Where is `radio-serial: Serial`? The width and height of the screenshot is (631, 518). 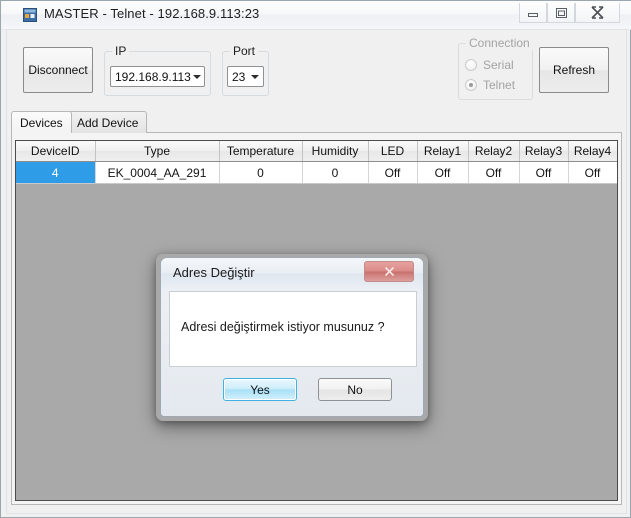
radio-serial: Serial is located at coordinates (489, 65).